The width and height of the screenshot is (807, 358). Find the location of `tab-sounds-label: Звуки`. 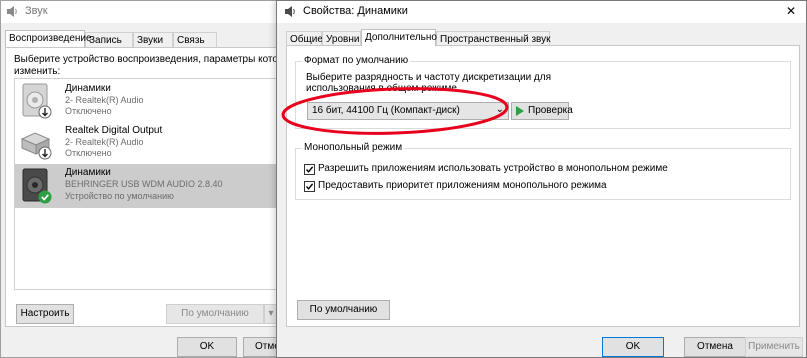

tab-sounds-label: Звуки is located at coordinates (150, 40).